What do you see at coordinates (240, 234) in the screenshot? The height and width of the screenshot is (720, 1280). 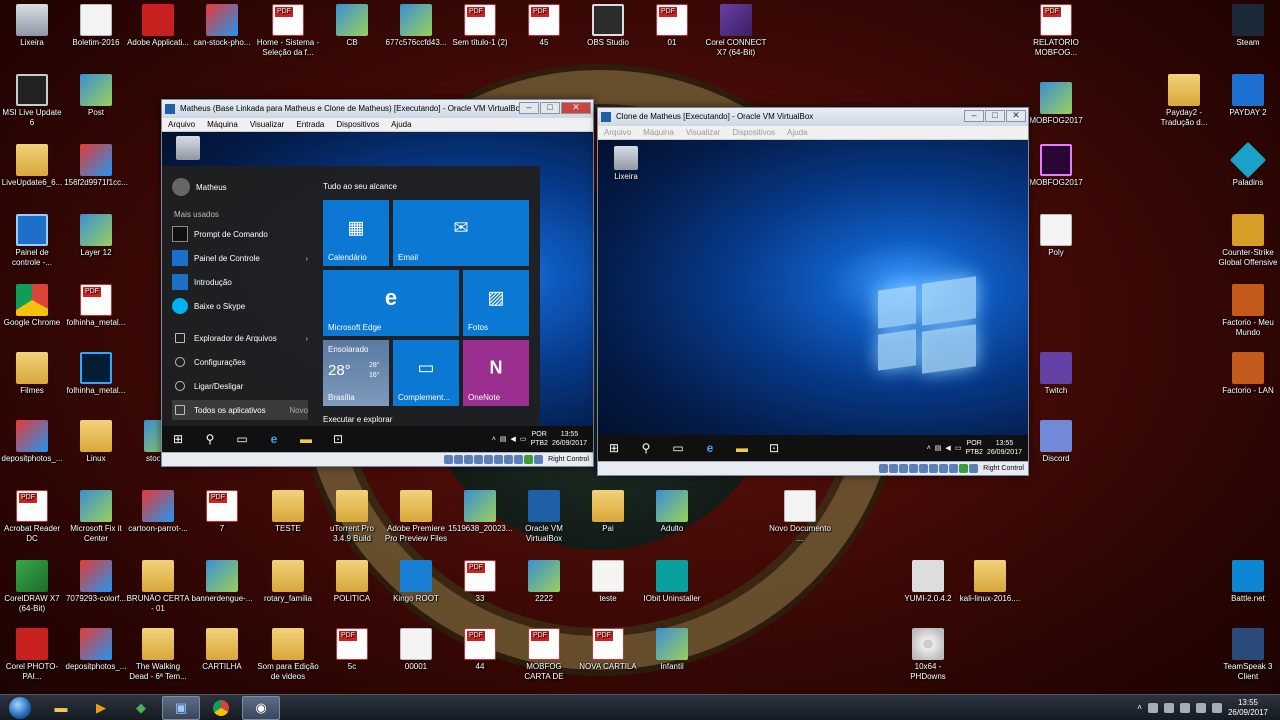 I see `start-item-cmd: Prompt de Comando` at bounding box center [240, 234].